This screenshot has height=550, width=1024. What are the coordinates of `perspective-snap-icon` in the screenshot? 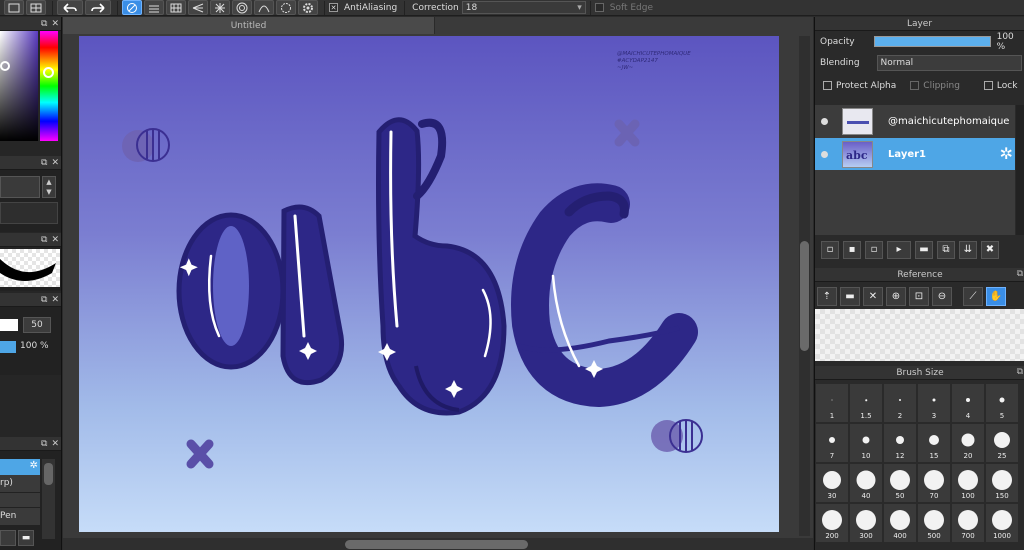 It's located at (198, 7).